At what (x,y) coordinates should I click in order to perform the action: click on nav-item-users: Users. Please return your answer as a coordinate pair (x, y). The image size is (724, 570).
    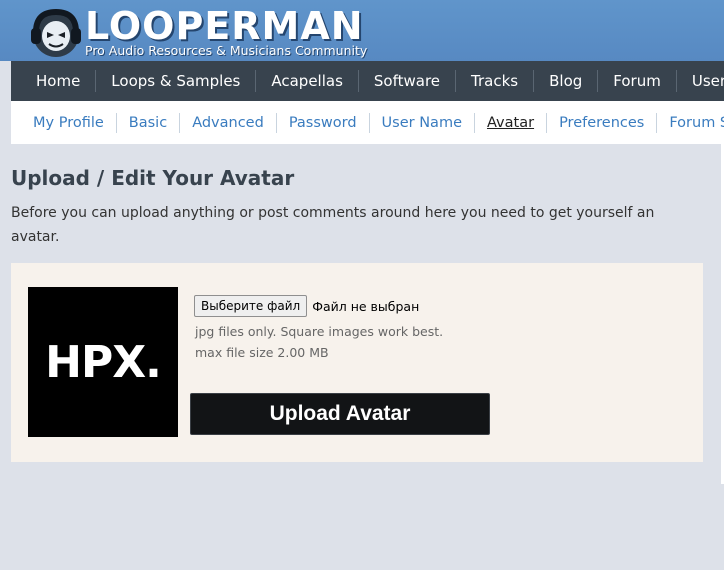
    Looking at the image, I should click on (700, 81).